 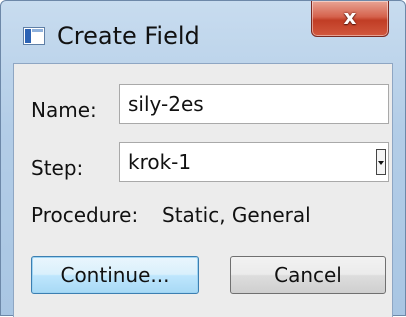 I want to click on procedure-value: Static, General, so click(x=236, y=215).